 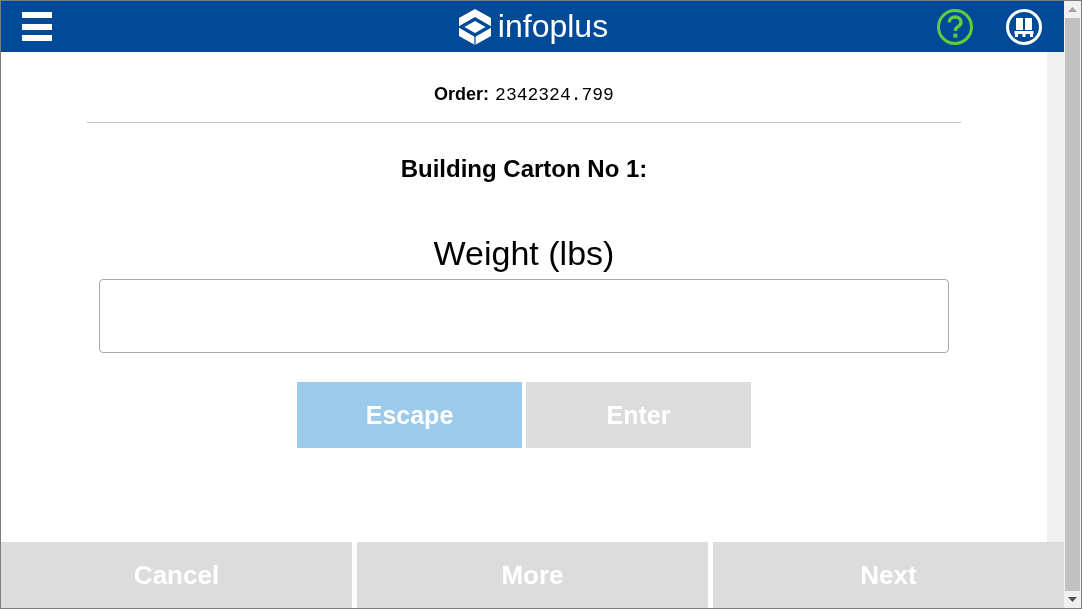 I want to click on weight-input-field, so click(x=524, y=316).